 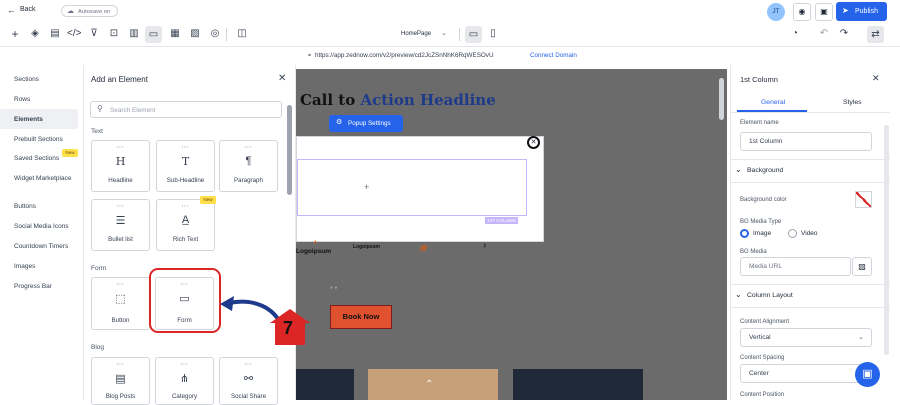 I want to click on pages-icon: ▤, so click(x=55, y=34).